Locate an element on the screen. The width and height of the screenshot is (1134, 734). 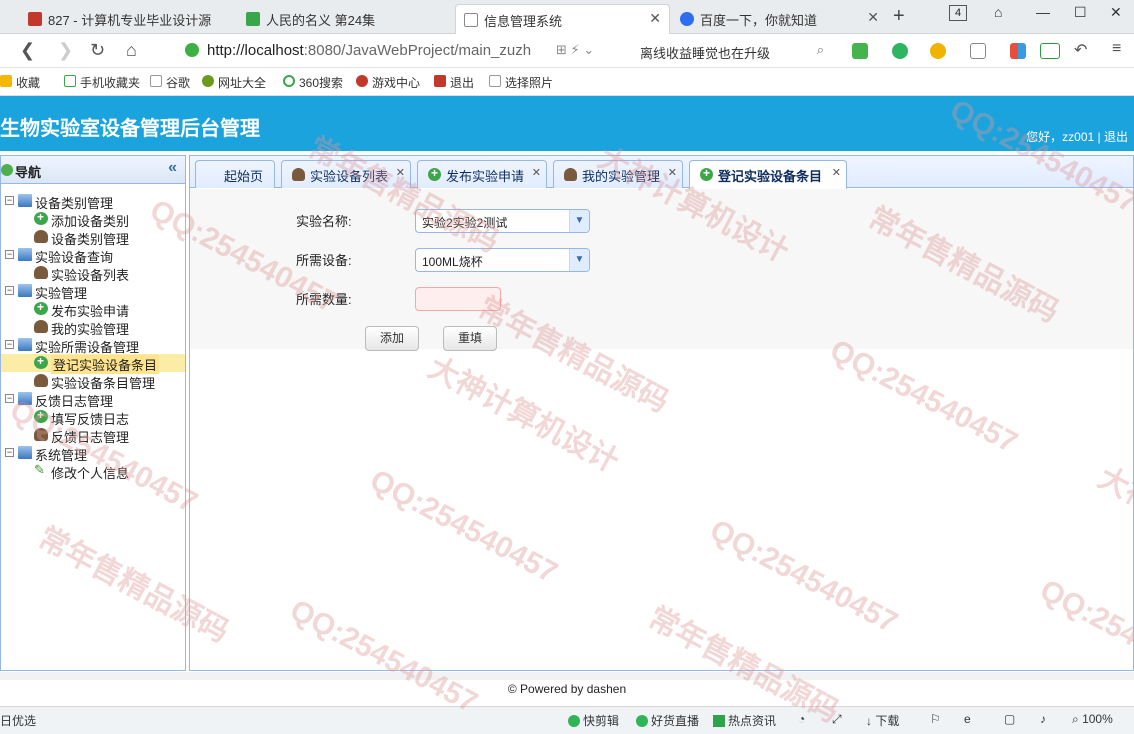
tab-my-experiments: 我的实验管理 ✕ is located at coordinates (618, 174).